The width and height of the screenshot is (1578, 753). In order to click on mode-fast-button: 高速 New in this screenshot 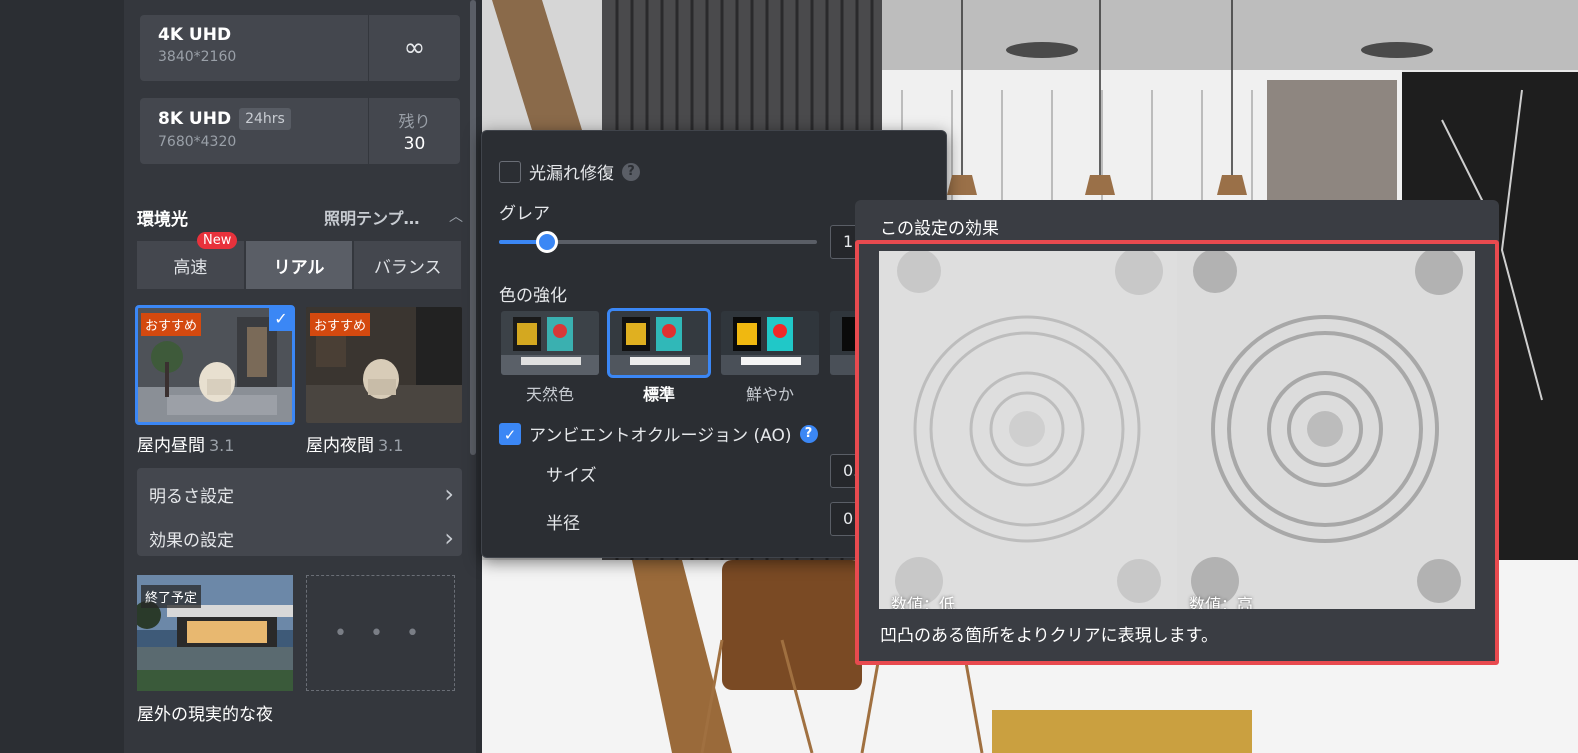, I will do `click(190, 260)`.